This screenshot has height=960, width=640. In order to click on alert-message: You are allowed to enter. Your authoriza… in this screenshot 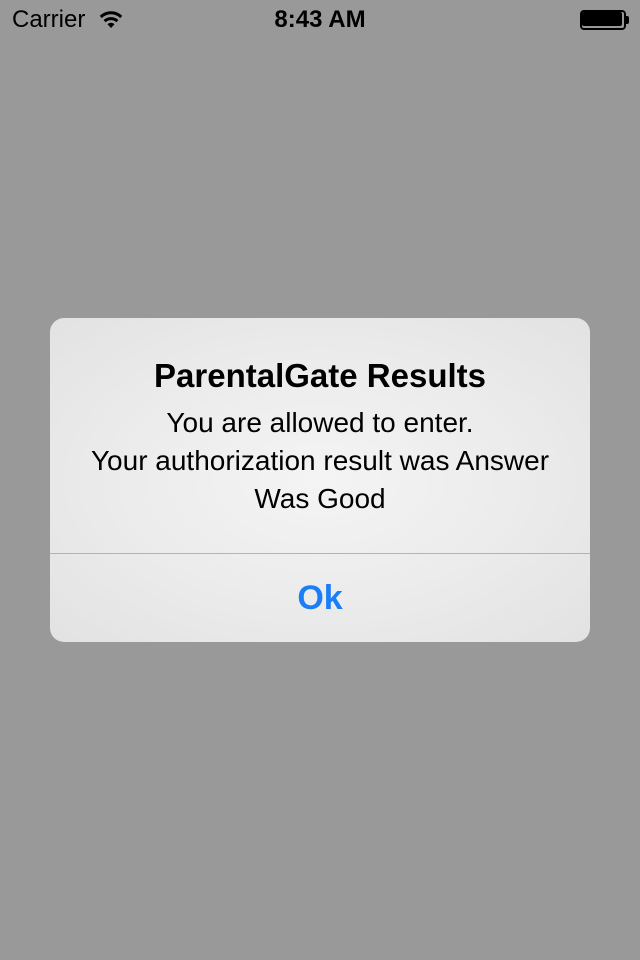, I will do `click(320, 461)`.